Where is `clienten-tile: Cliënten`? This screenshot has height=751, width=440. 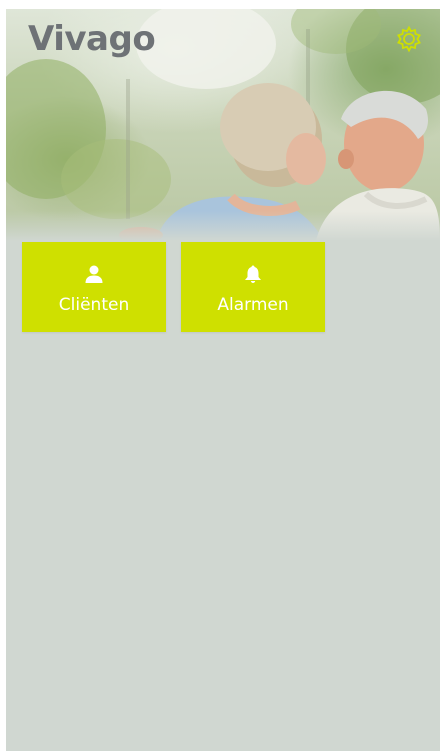
clienten-tile: Cliënten is located at coordinates (94, 287).